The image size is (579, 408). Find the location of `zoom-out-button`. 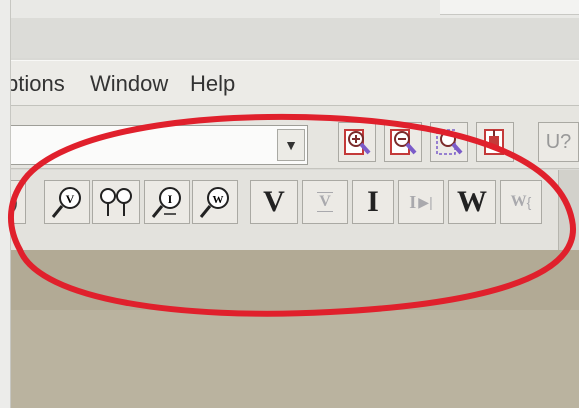

zoom-out-button is located at coordinates (403, 142).